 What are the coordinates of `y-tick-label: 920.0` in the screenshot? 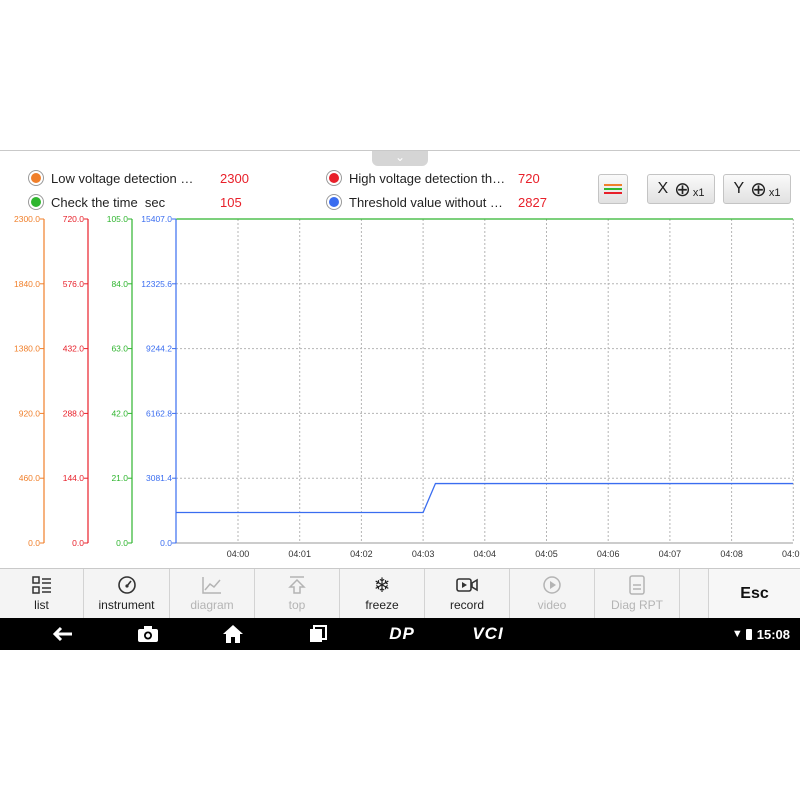 It's located at (30, 413).